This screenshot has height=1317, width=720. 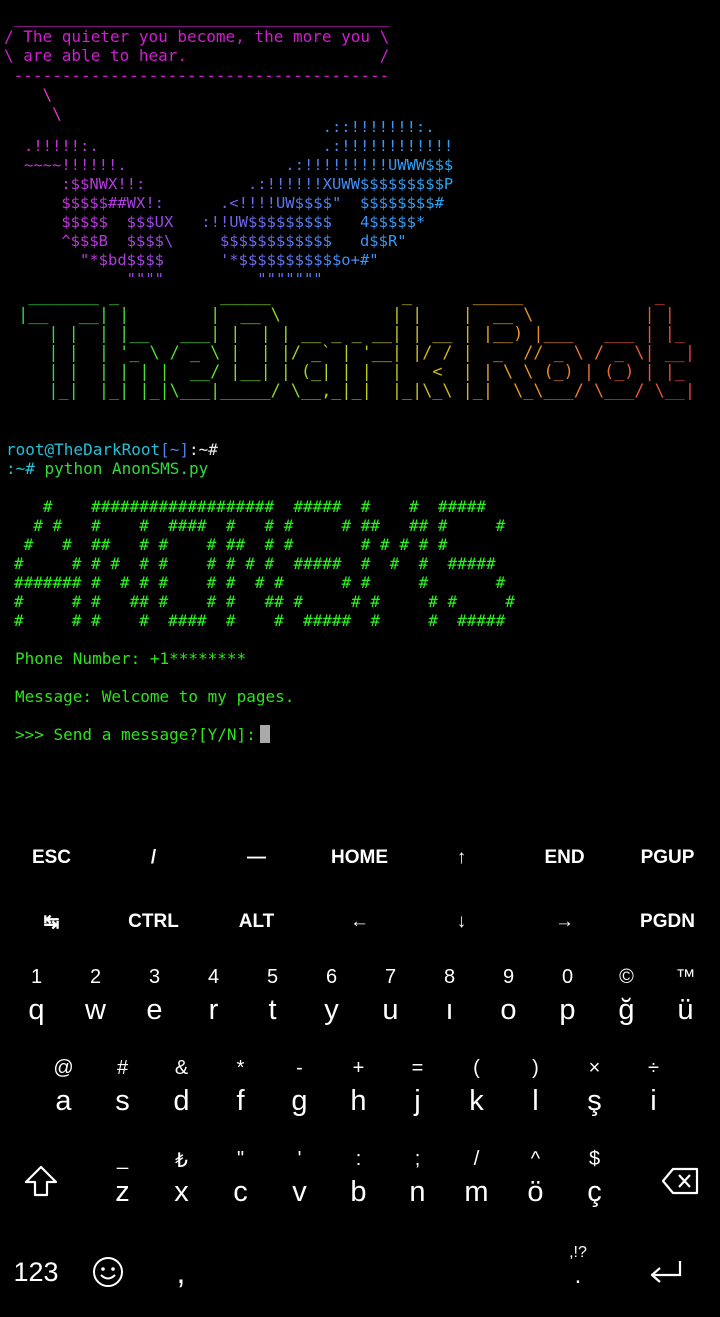 I want to click on numbers-key: 123, so click(x=36, y=1272).